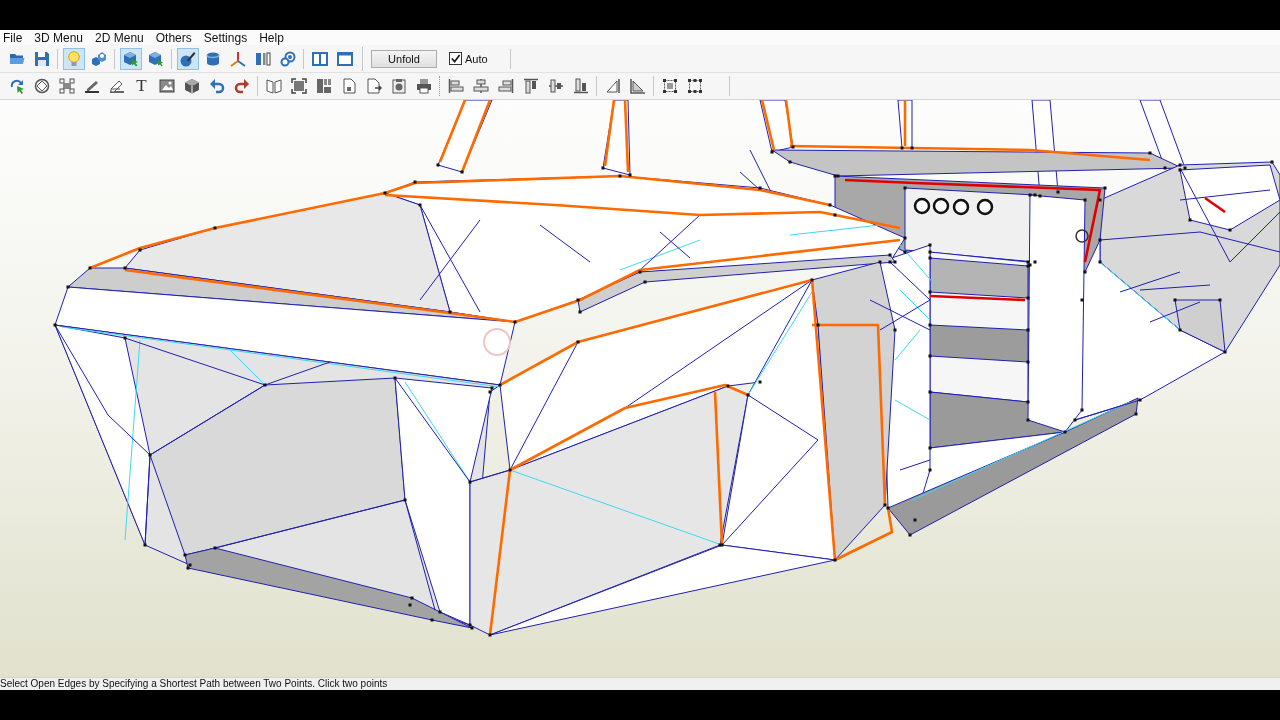  I want to click on menu-item: Help, so click(271, 37).